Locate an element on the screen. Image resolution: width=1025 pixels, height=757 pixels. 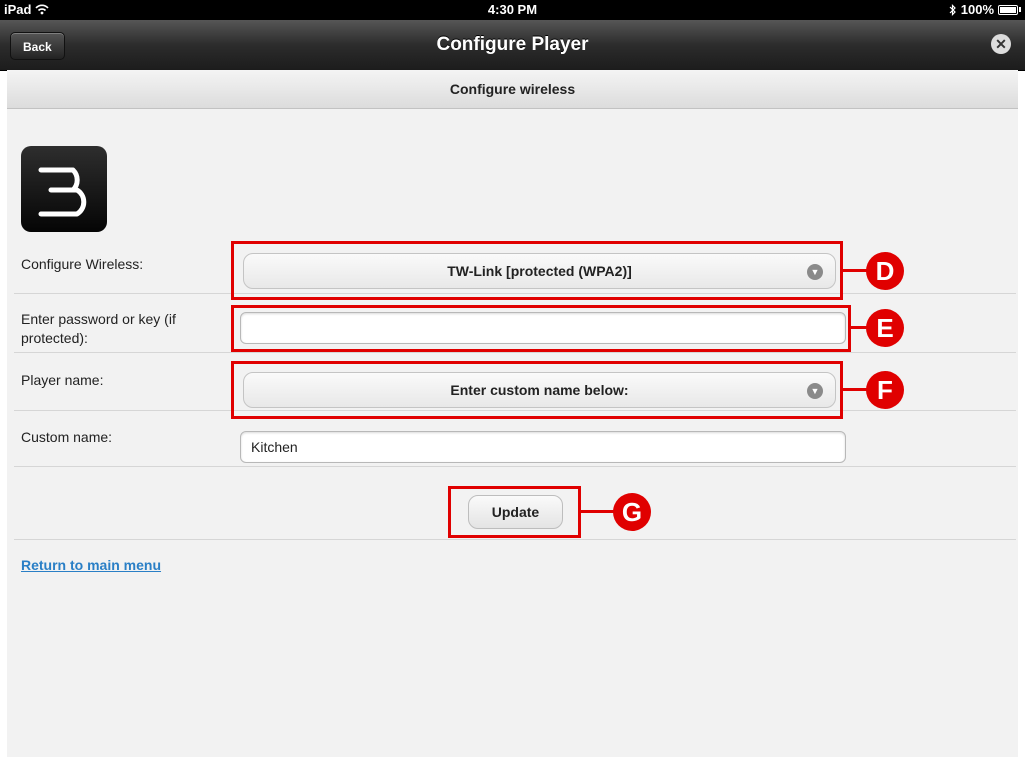
custom-name-label: Custom name: is located at coordinates (67, 437).